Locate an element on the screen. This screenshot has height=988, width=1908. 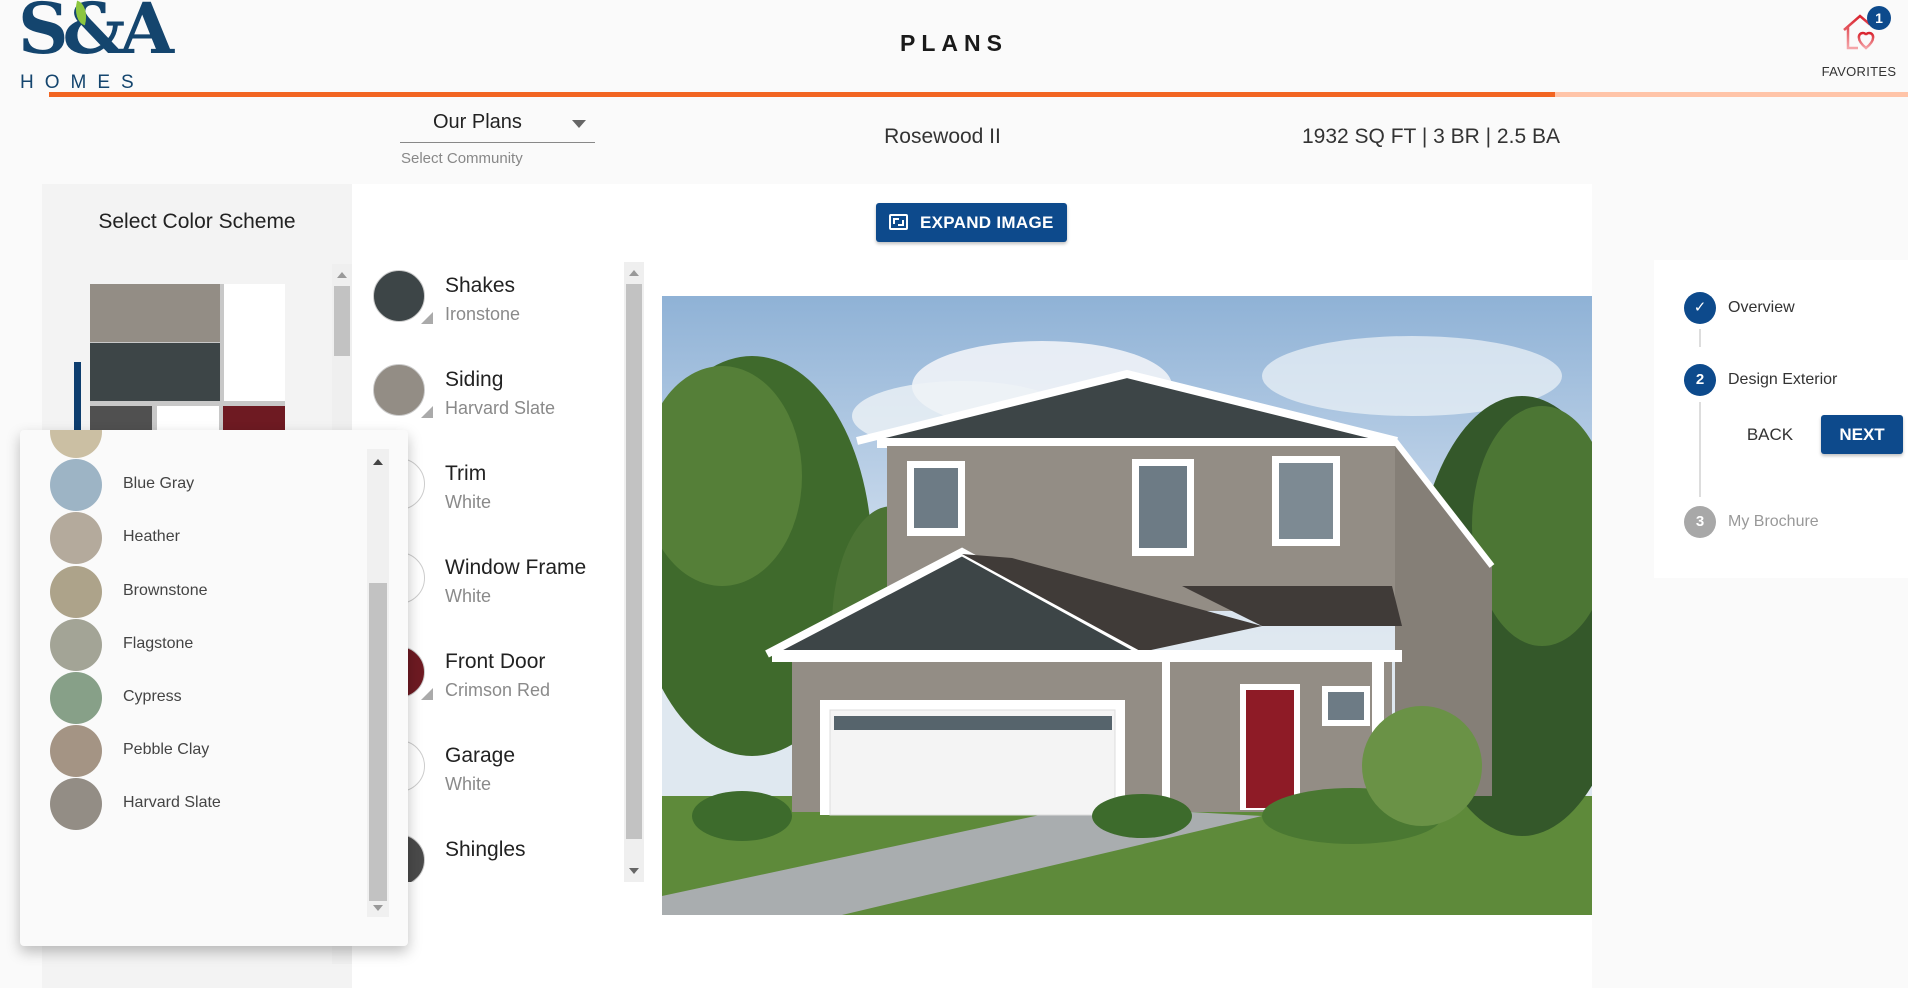
community-select: Our Plans is located at coordinates (497, 125).